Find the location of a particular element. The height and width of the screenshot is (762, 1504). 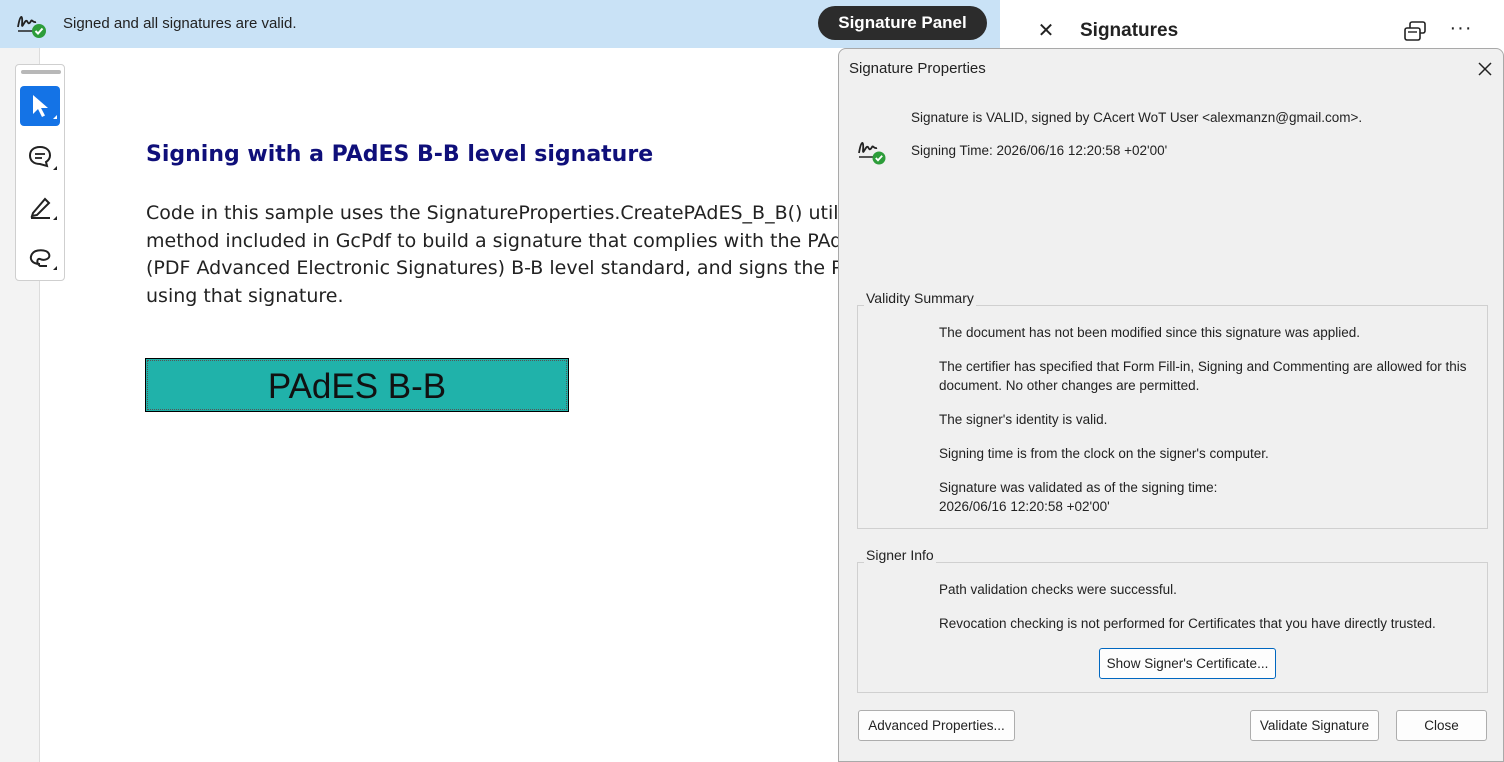

document-body-line: using that signature. is located at coordinates (245, 295).